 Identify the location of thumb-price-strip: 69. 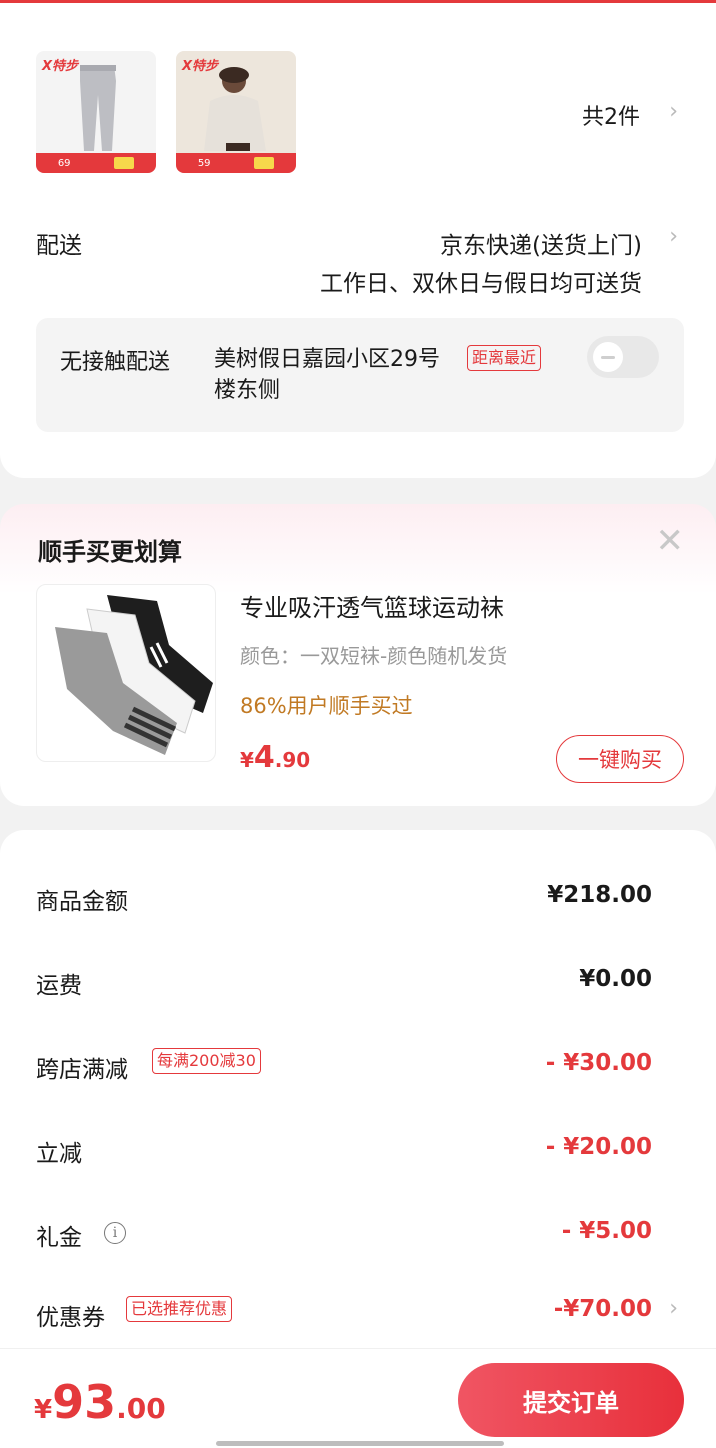
(96, 163).